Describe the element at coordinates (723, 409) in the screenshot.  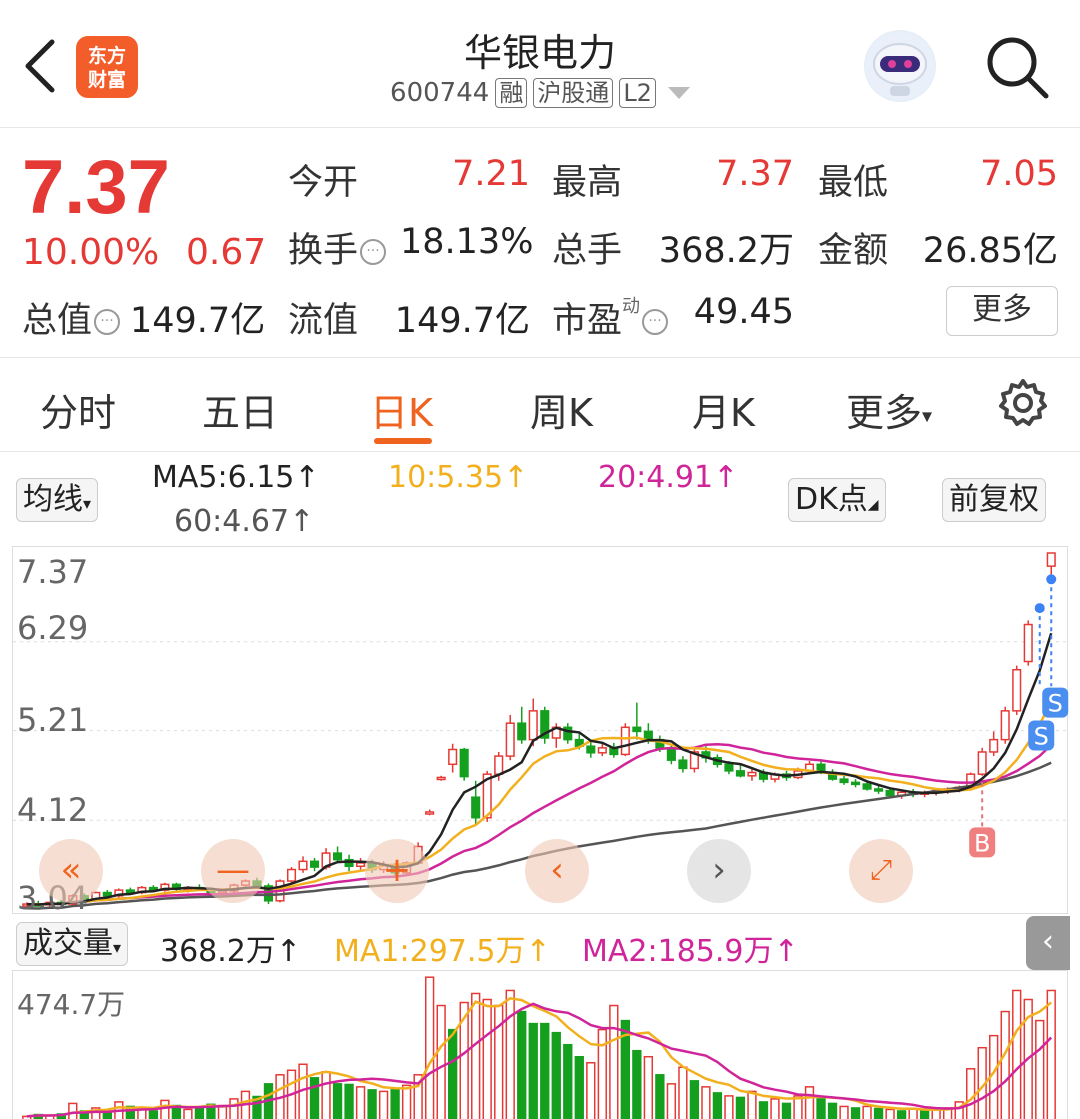
I see `tab-monthly-k: 月K` at that location.